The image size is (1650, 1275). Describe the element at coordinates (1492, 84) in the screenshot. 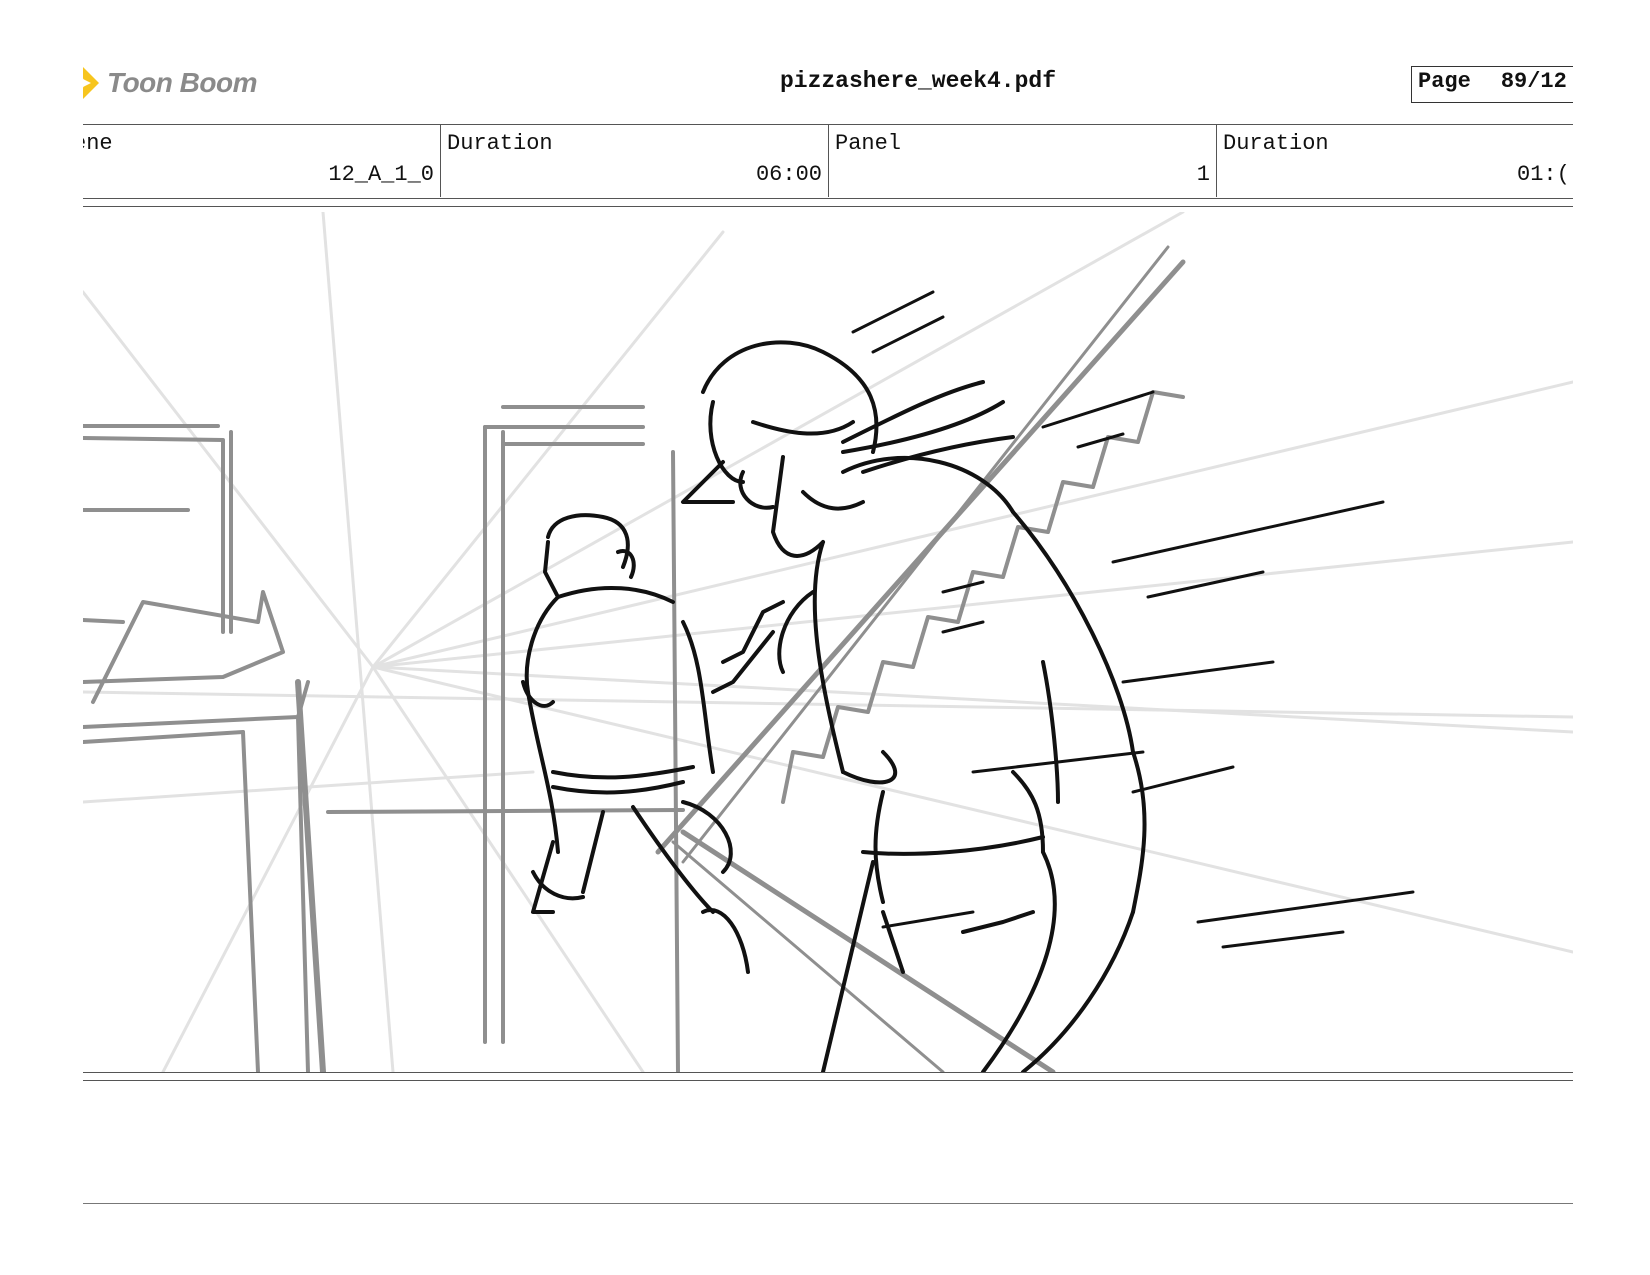

I see `page-indicator: Page 89/12` at that location.